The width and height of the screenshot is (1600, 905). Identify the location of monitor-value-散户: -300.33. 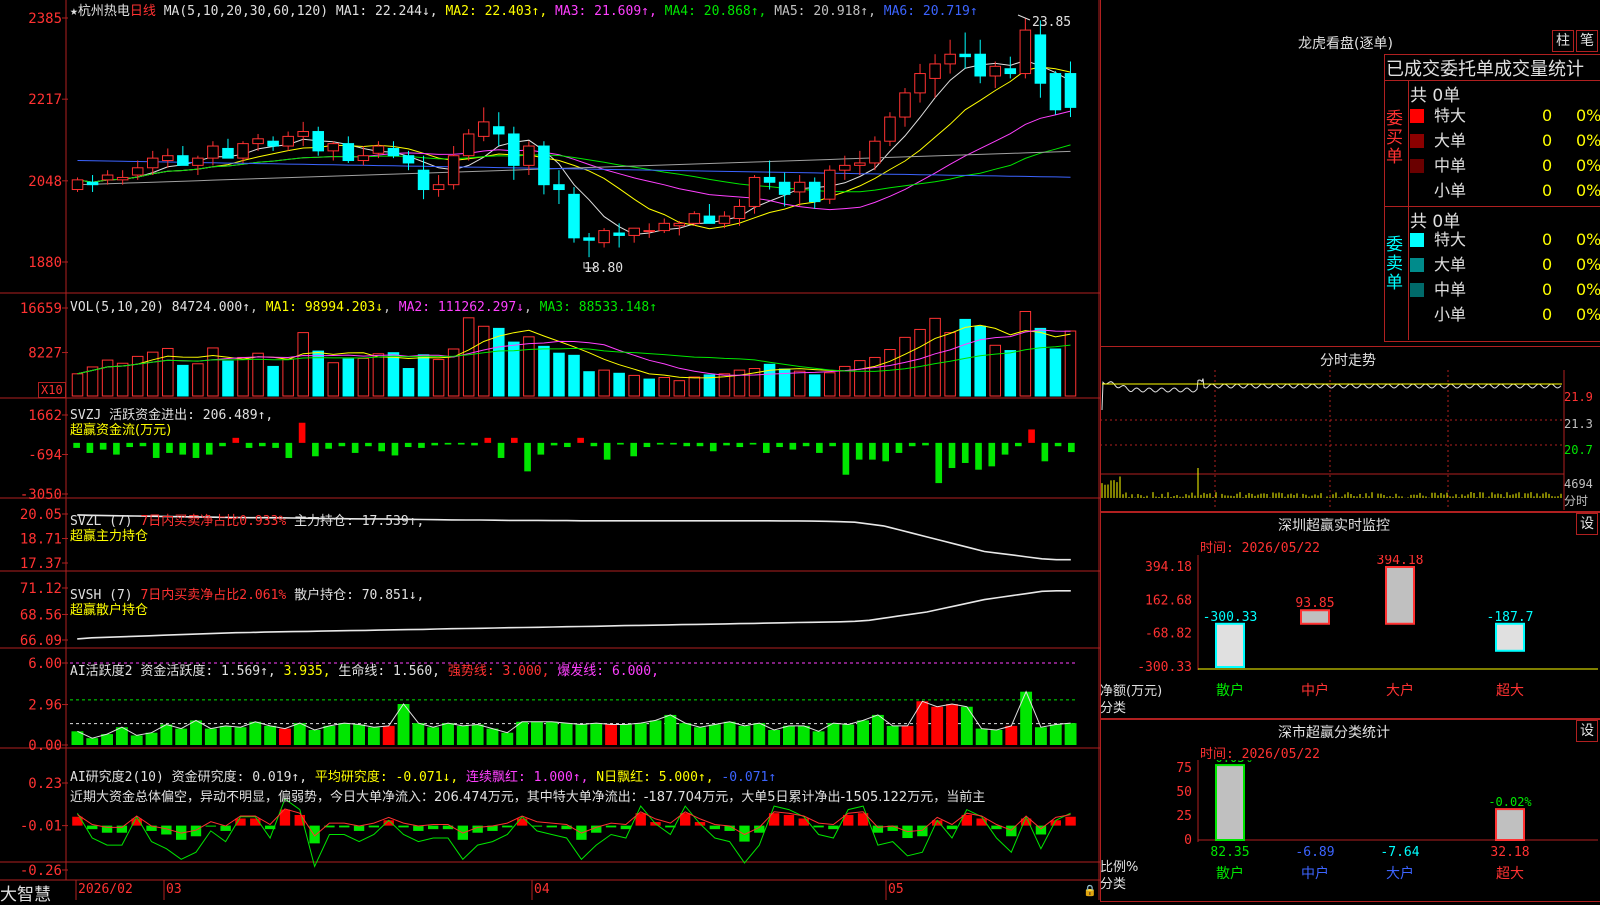
(1230, 617).